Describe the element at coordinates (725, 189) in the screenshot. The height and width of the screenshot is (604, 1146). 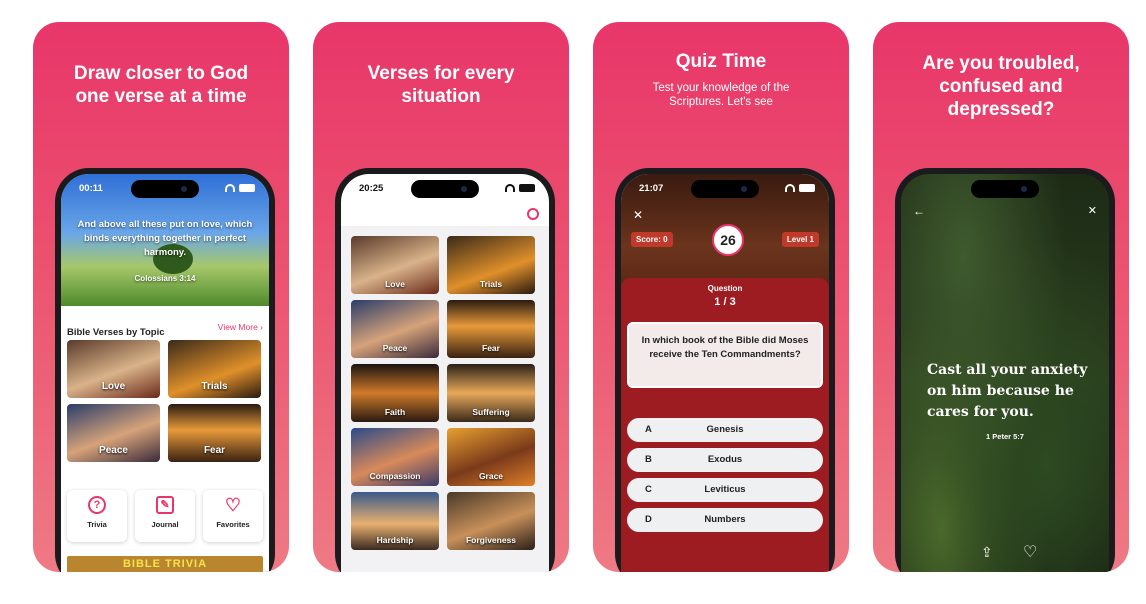
I see `status-bar: 21:07` at that location.